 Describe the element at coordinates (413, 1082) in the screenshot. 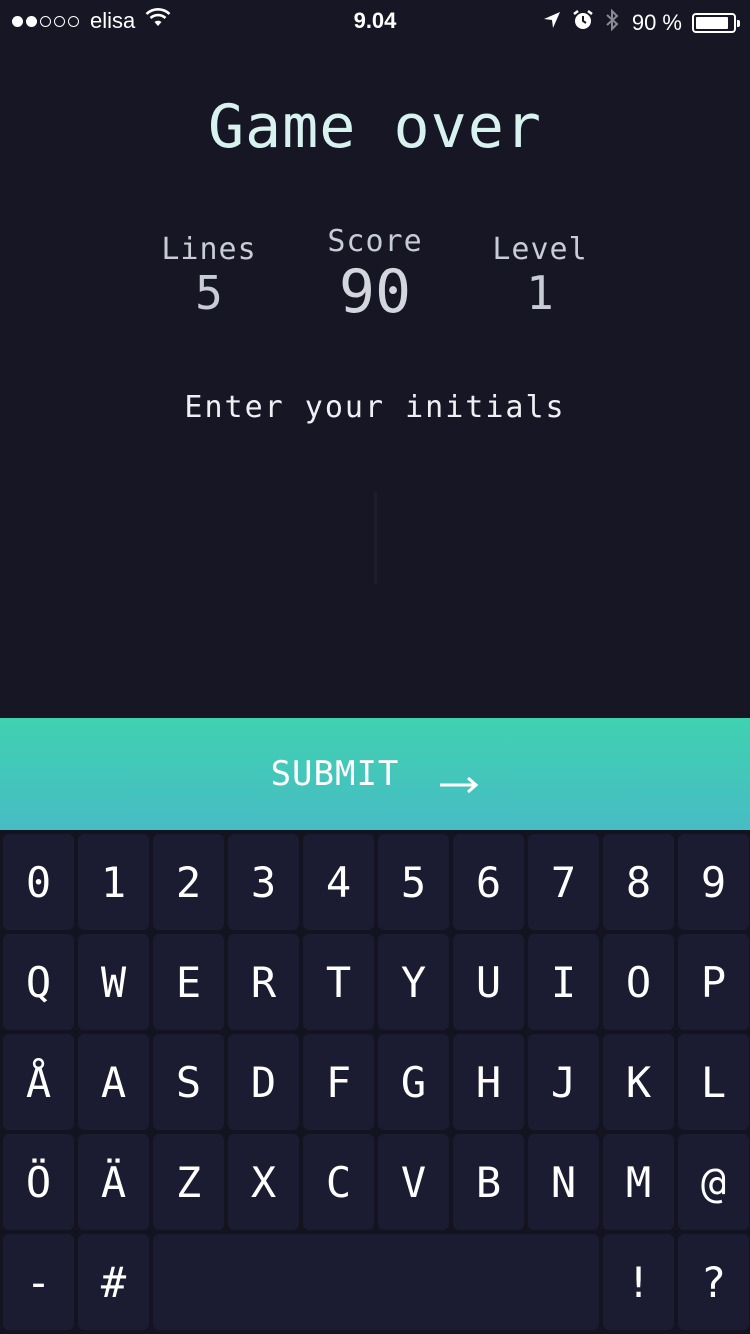

I see `key-g: G` at that location.